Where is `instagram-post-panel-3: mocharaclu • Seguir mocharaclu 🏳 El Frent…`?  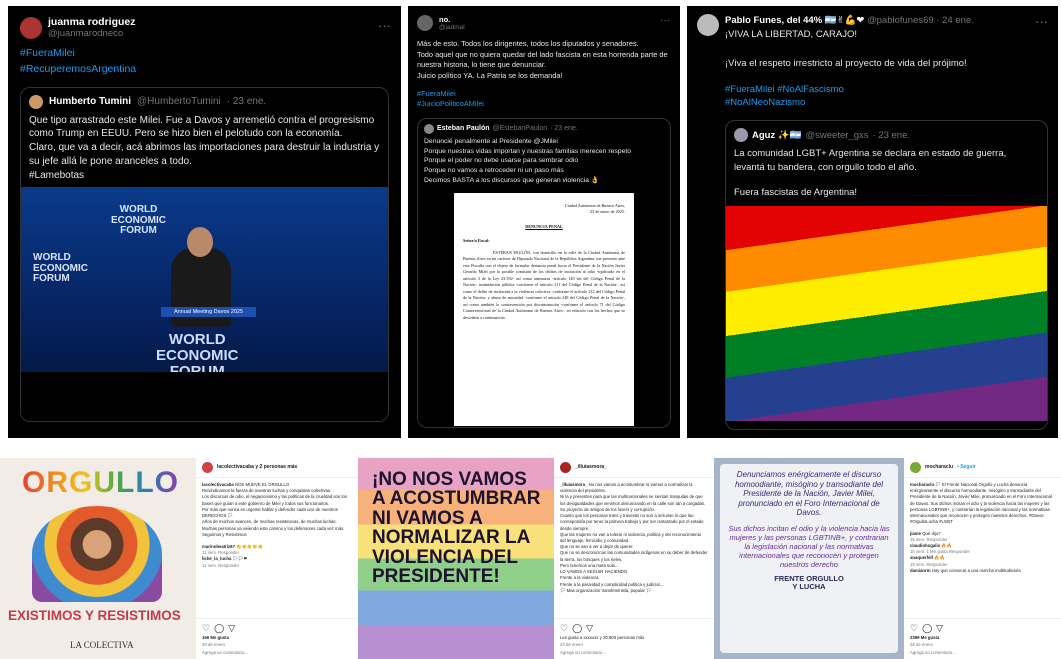
instagram-post-panel-3: mocharaclu • Seguir mocharaclu 🏳 El Frent… is located at coordinates (982, 558).